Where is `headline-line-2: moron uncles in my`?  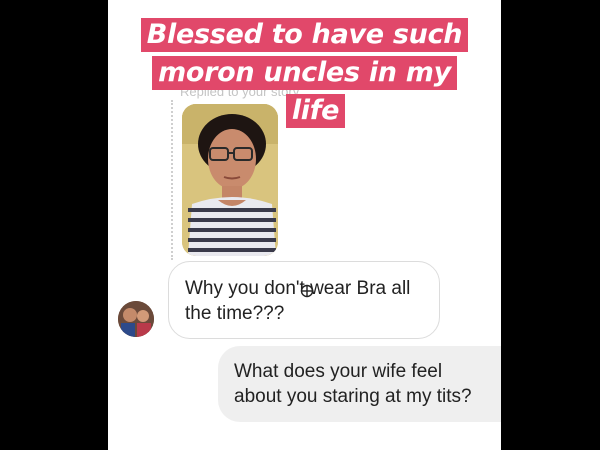 headline-line-2: moron uncles in my is located at coordinates (304, 73).